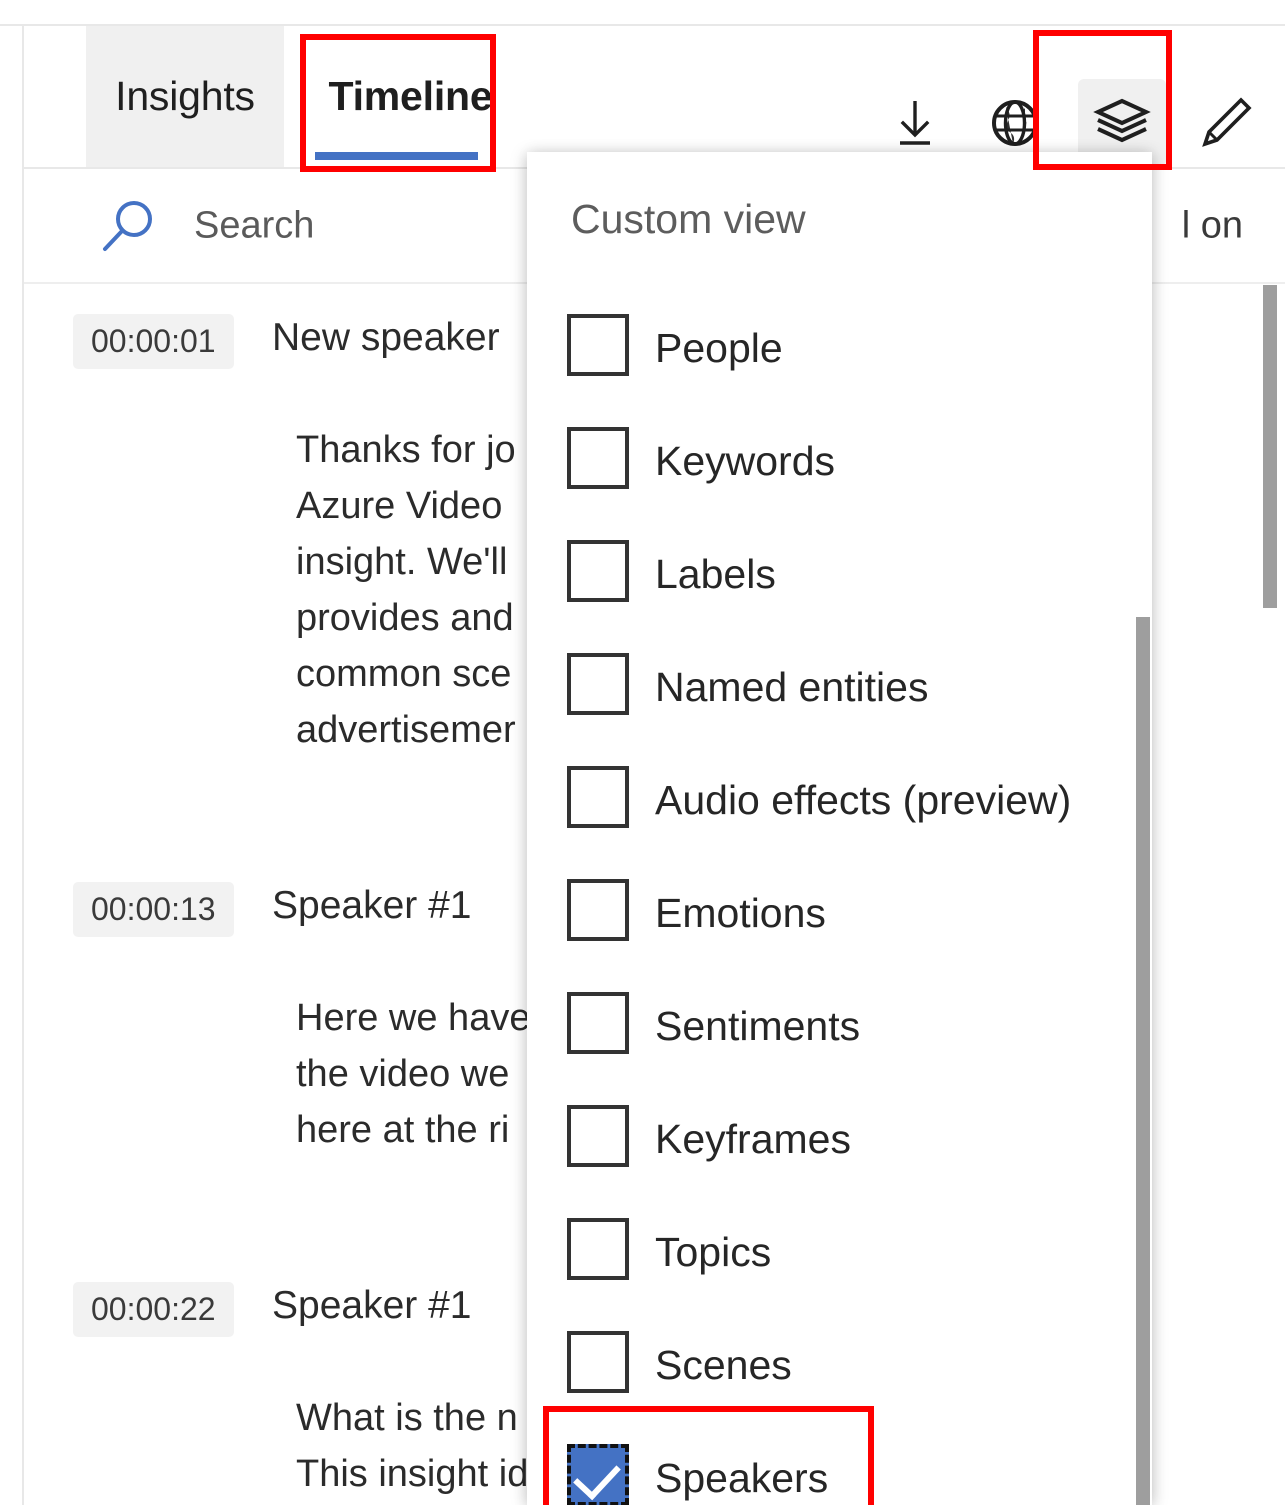 This screenshot has width=1285, height=1505. What do you see at coordinates (654, 96) in the screenshot?
I see `tab-strip: Insights Timeline` at bounding box center [654, 96].